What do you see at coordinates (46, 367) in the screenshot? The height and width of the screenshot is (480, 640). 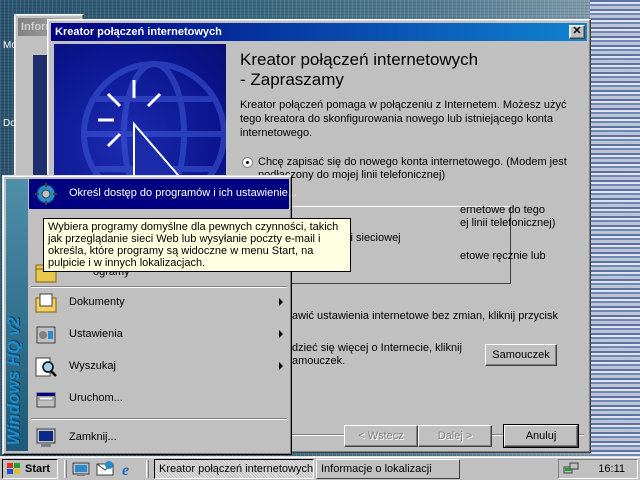 I see `search-magnifier-icon` at bounding box center [46, 367].